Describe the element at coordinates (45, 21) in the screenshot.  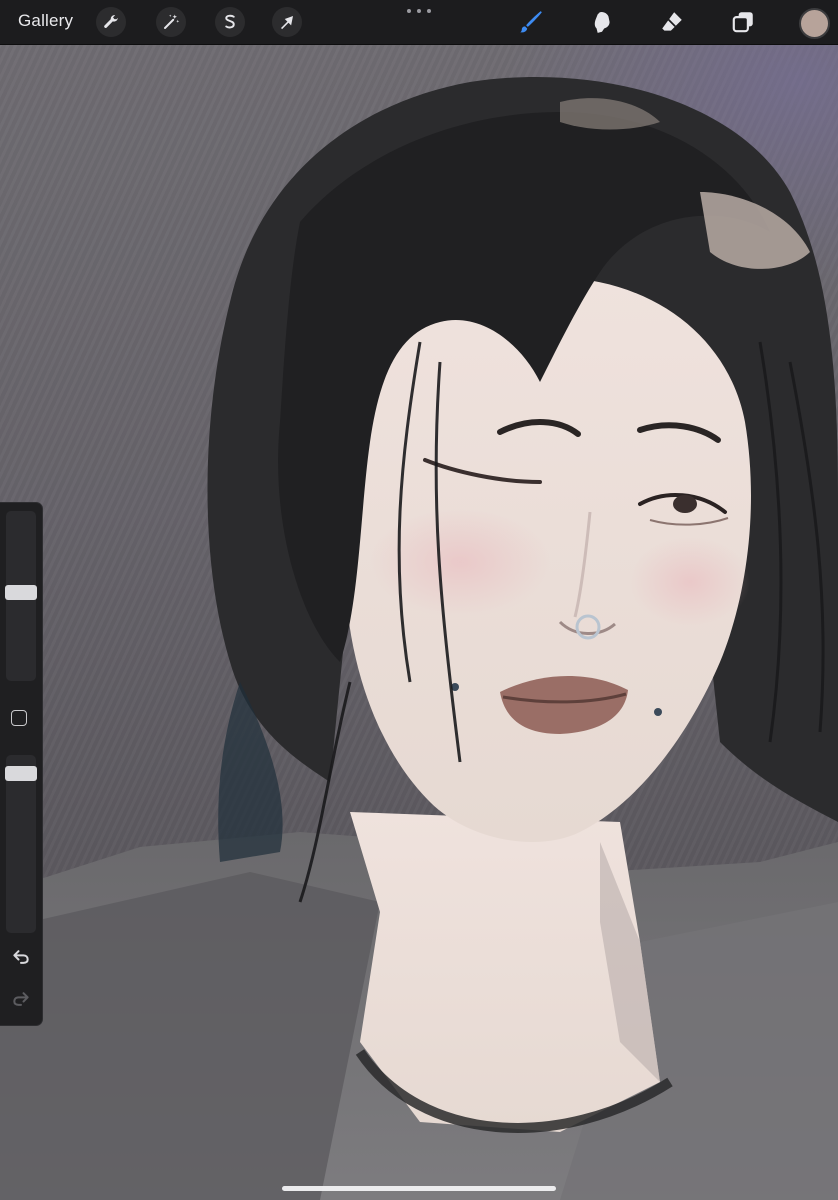
I see `gallery-button: Gallery` at that location.